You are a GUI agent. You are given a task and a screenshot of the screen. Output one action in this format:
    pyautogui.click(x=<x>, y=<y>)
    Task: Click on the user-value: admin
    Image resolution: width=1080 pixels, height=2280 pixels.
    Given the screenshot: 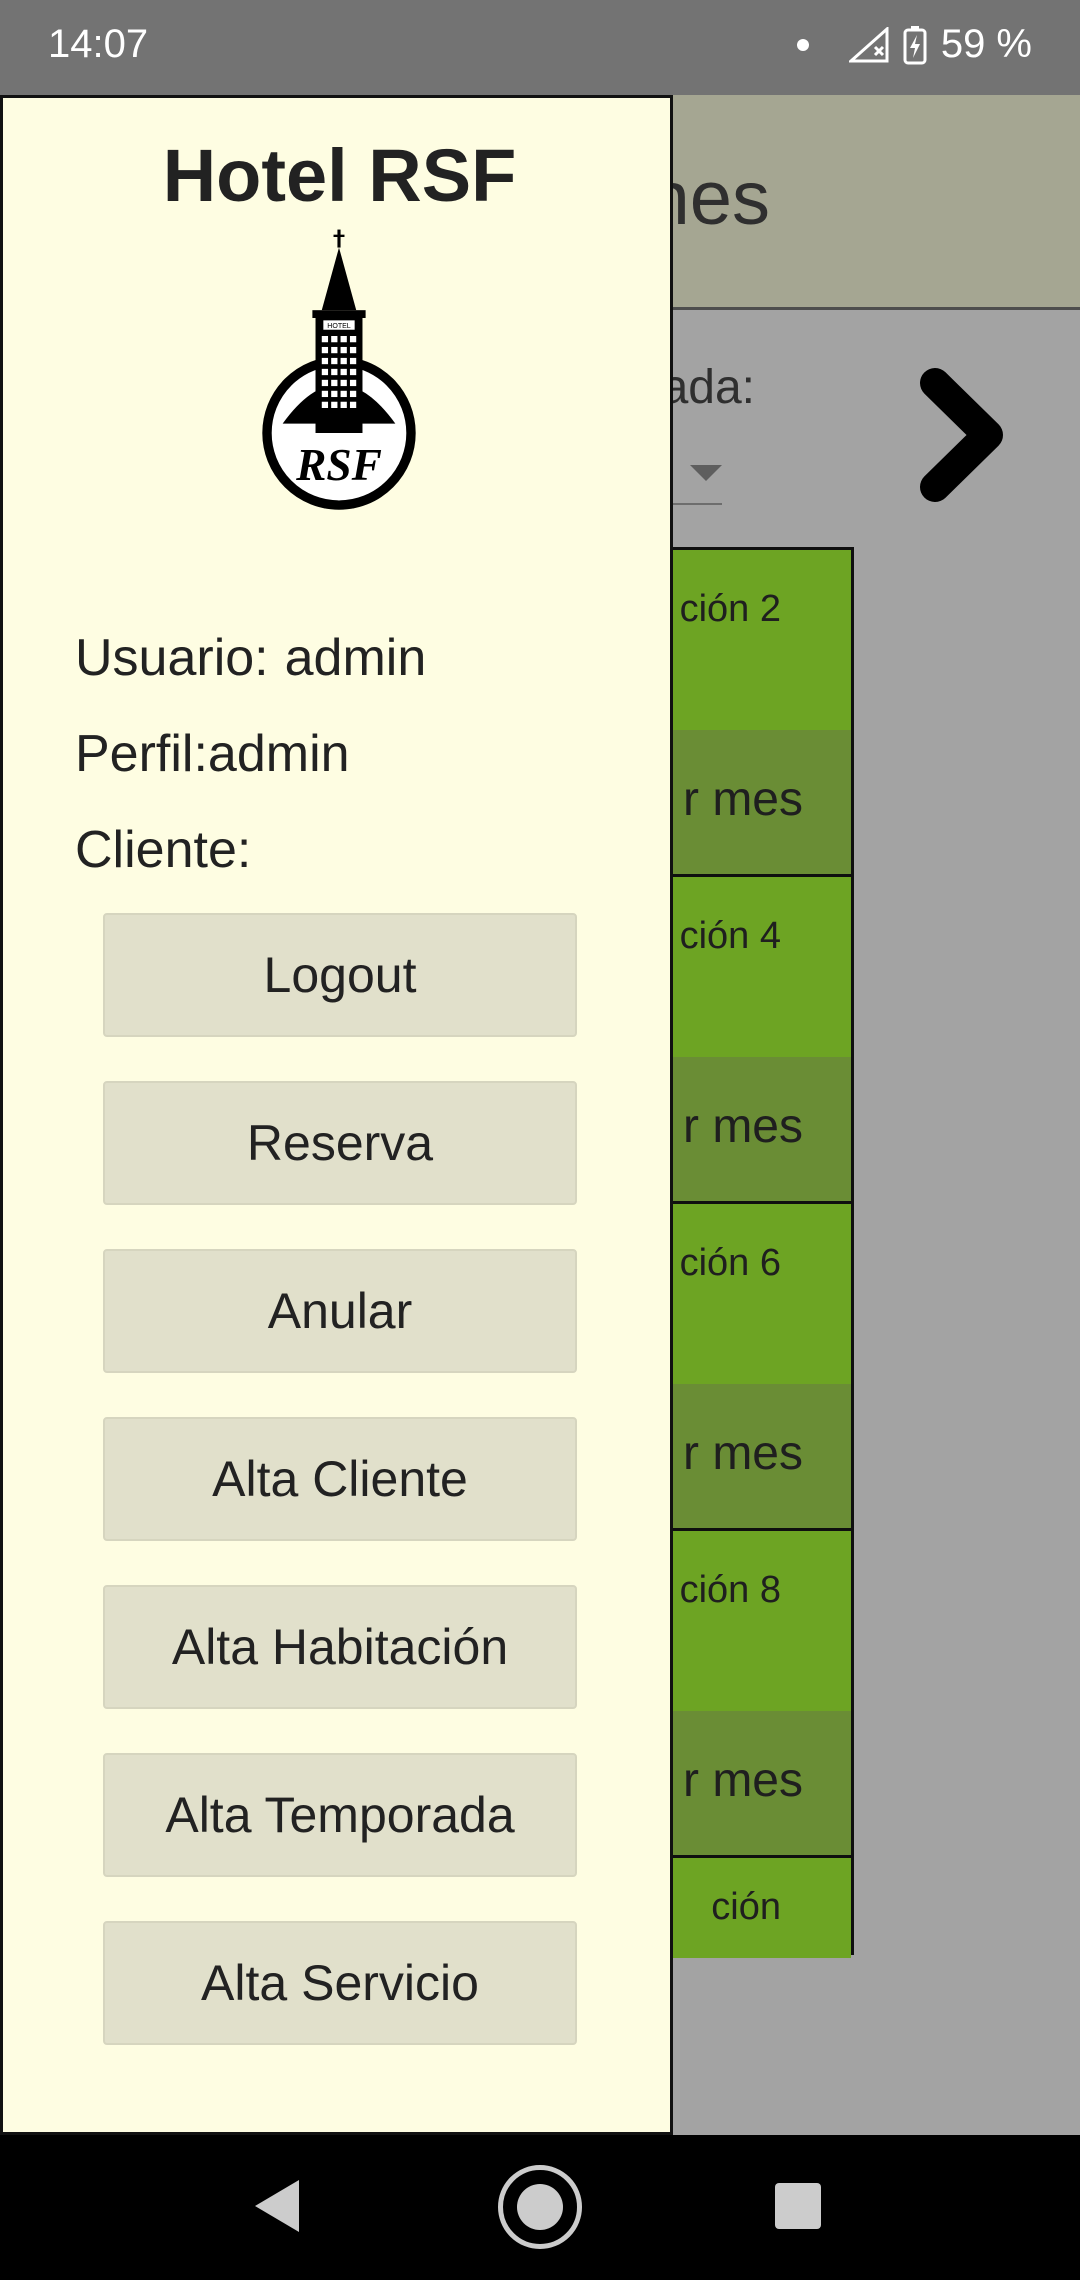 What is the action you would take?
    pyautogui.click(x=355, y=658)
    